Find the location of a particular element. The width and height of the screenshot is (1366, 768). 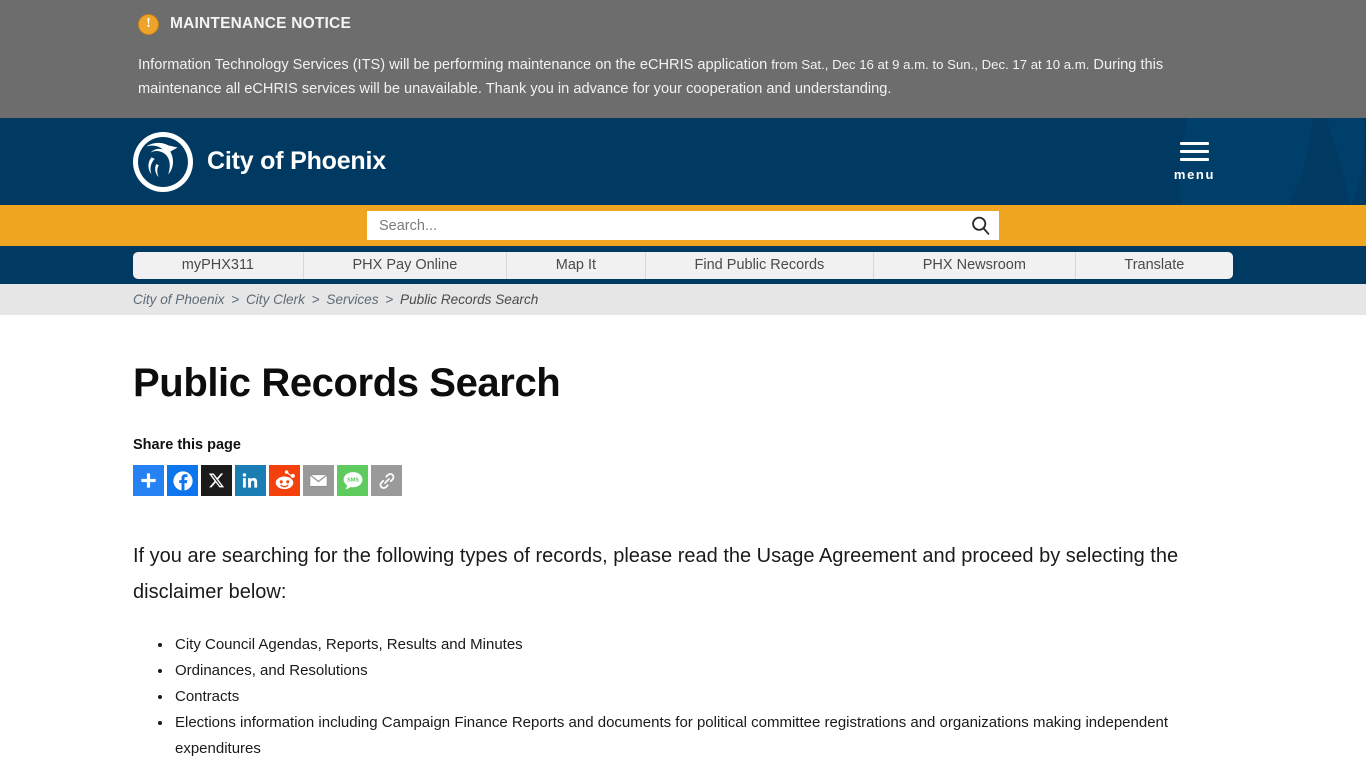

breadcrumb-item-city-clerk: City Clerk is located at coordinates (275, 299).